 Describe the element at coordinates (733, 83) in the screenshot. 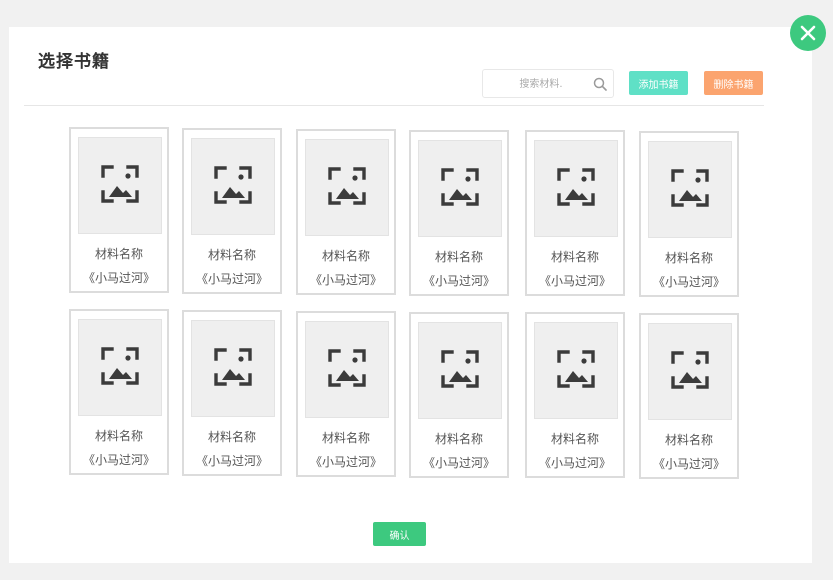

I see `delete-book-button: 删除书籍` at that location.